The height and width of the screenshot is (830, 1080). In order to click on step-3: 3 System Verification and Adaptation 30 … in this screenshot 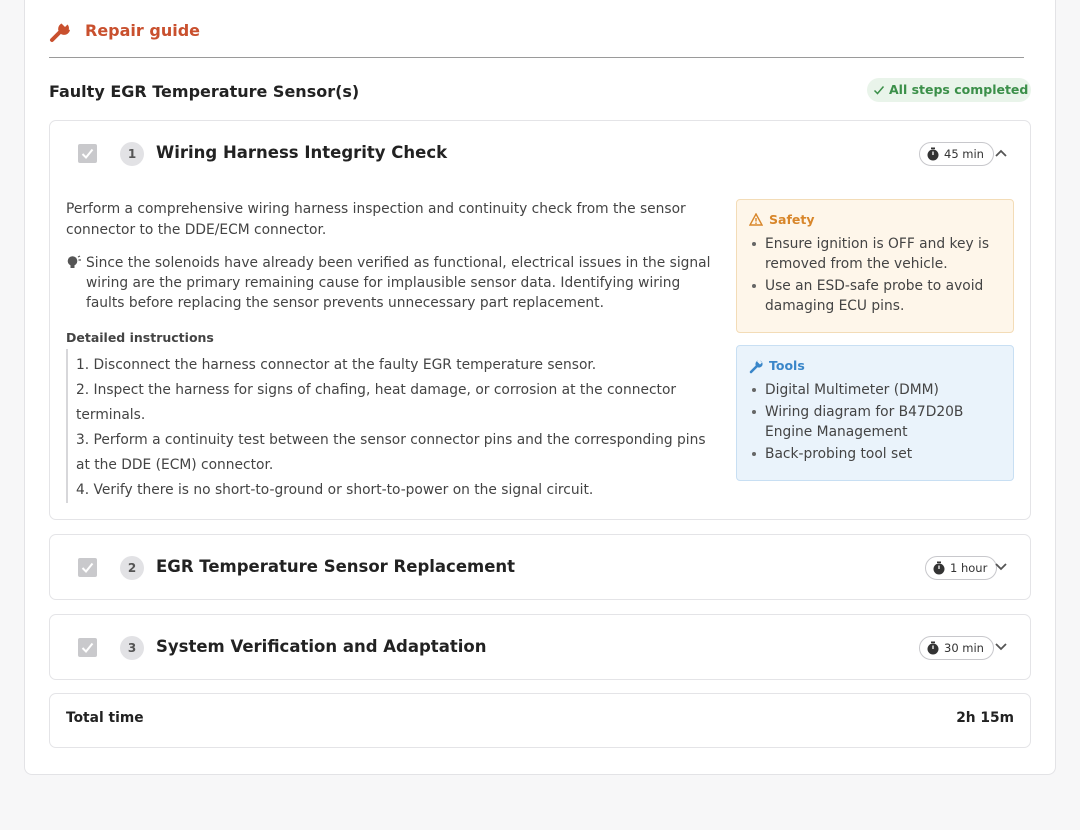, I will do `click(540, 647)`.